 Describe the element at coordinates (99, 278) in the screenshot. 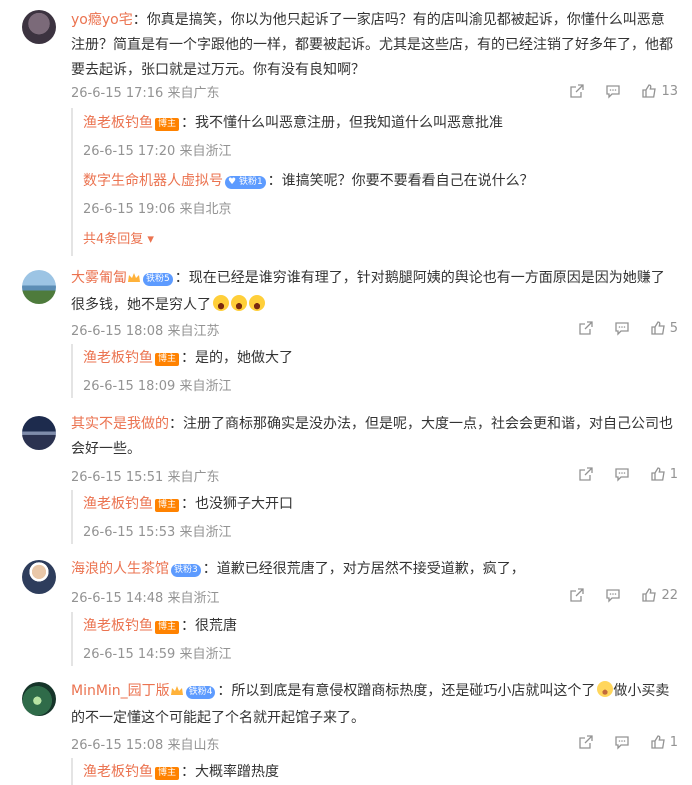

I see `comment-username: 大雾匍匐` at that location.